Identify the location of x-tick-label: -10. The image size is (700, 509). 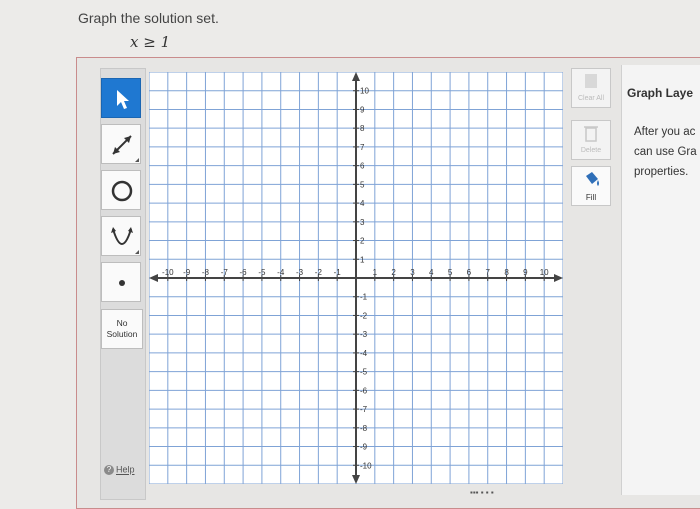
(168, 272).